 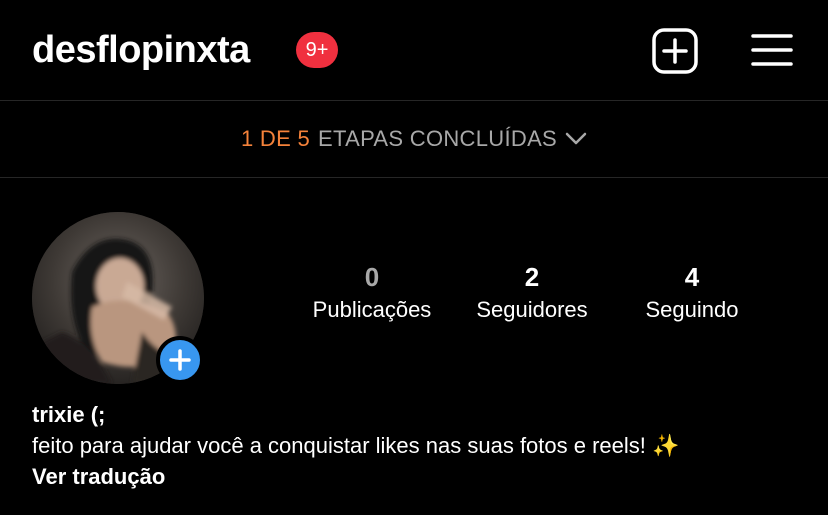 I want to click on posts-count: 0, so click(x=372, y=277).